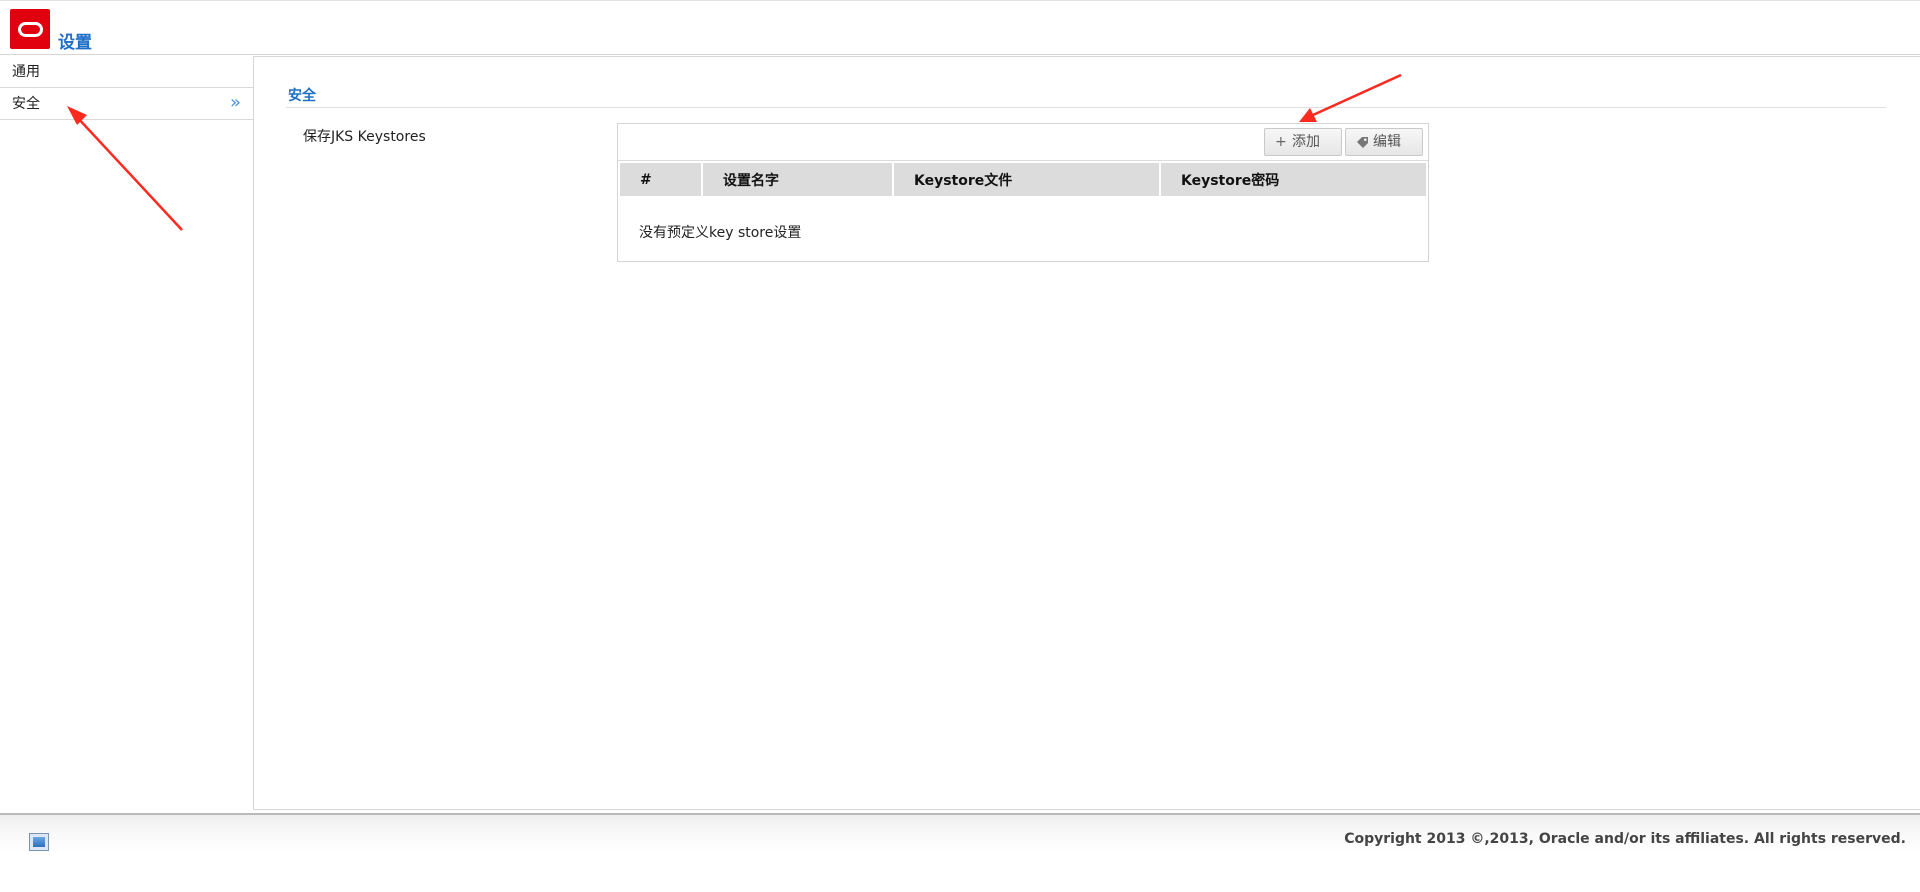  I want to click on plus-icon: +, so click(1281, 142).